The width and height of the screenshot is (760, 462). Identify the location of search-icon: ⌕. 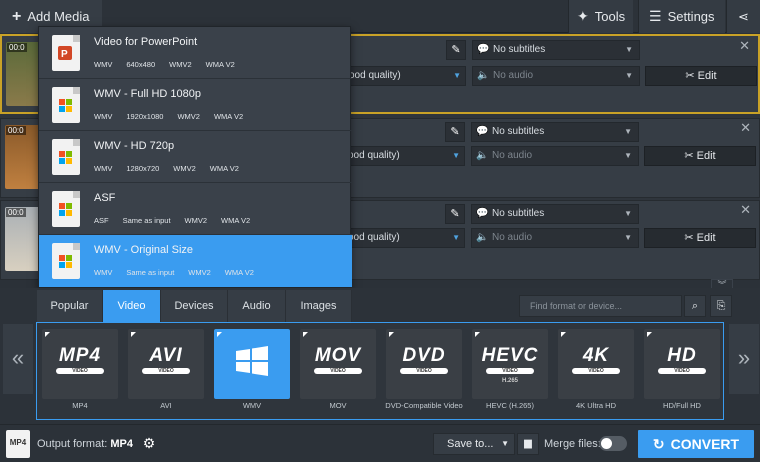
(695, 306).